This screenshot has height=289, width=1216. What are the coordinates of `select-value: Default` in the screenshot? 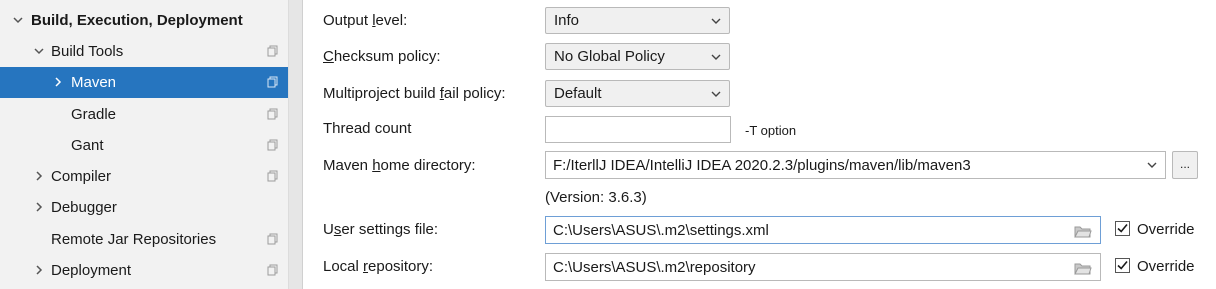 It's located at (578, 93).